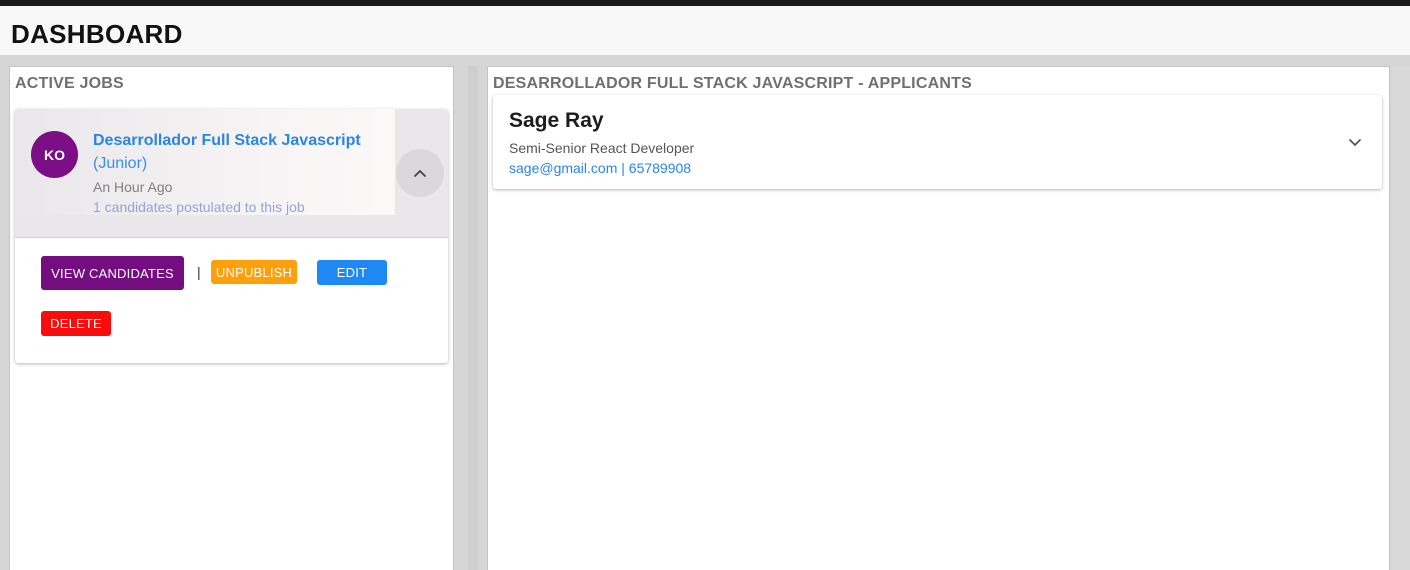  Describe the element at coordinates (97, 34) in the screenshot. I see `page-title: DASHBOARD` at that location.